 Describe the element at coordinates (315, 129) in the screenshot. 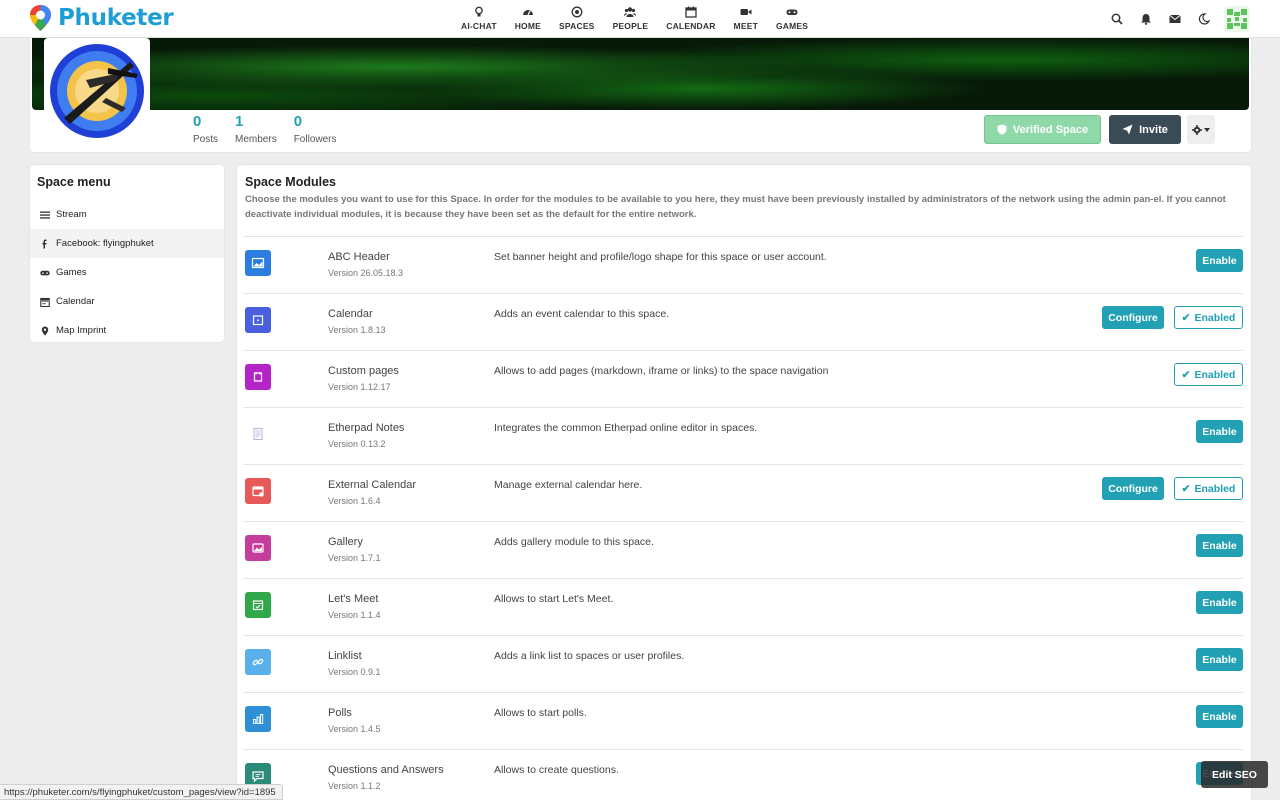

I see `followers-counter: 0 Followers` at that location.